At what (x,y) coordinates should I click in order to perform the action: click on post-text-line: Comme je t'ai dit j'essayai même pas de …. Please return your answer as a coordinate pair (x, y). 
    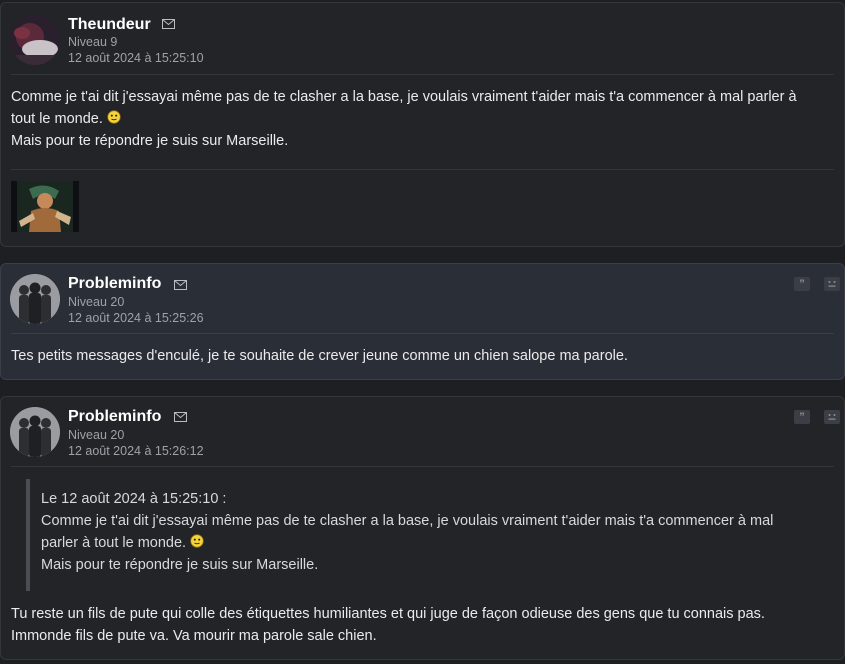
    Looking at the image, I should click on (404, 97).